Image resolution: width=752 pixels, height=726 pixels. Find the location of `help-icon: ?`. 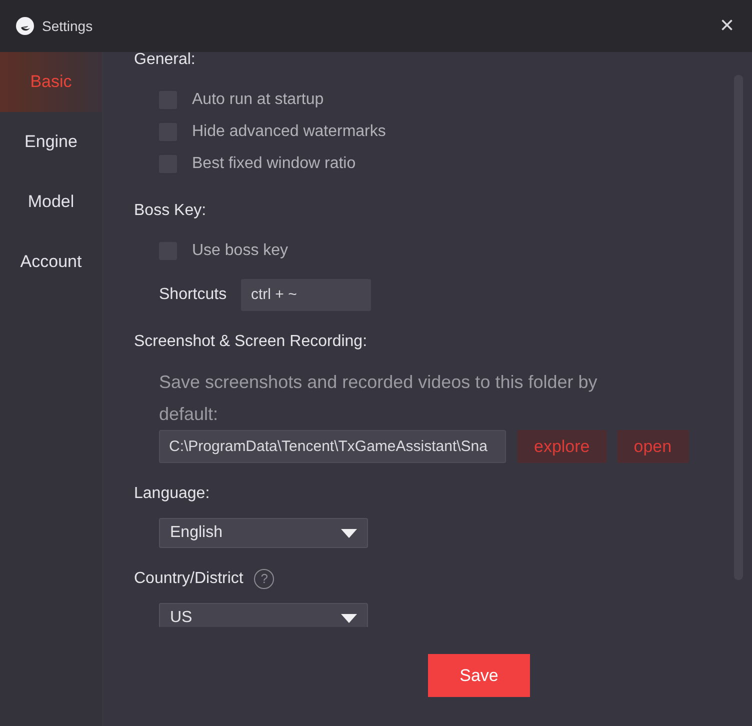

help-icon: ? is located at coordinates (264, 579).